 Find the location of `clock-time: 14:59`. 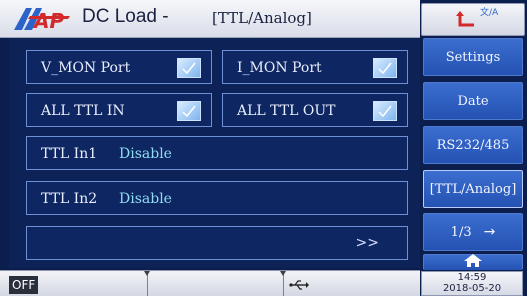

clock-time: 14:59 is located at coordinates (472, 277).